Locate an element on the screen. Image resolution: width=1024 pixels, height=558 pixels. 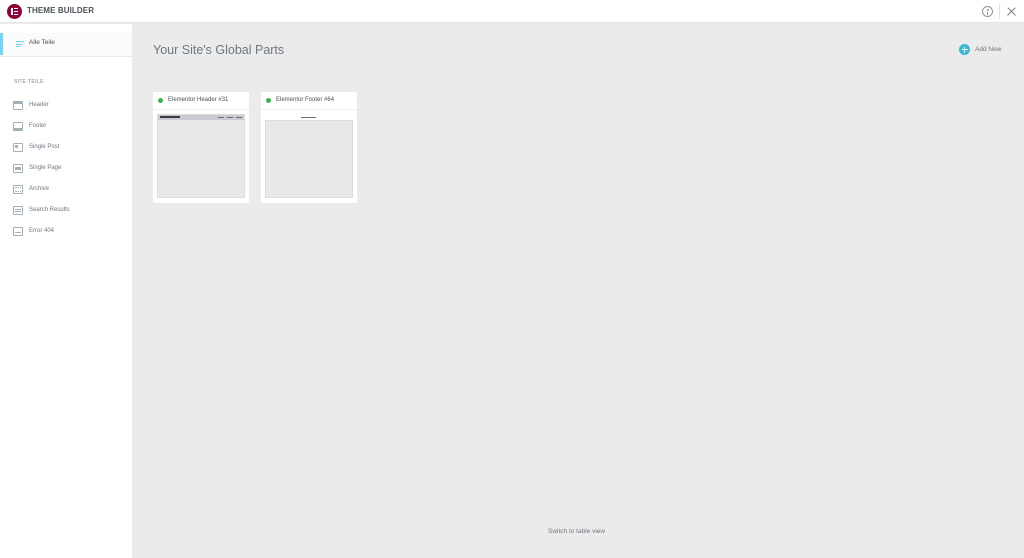
sidebar-item-error-404: Error 404 is located at coordinates (66, 232).